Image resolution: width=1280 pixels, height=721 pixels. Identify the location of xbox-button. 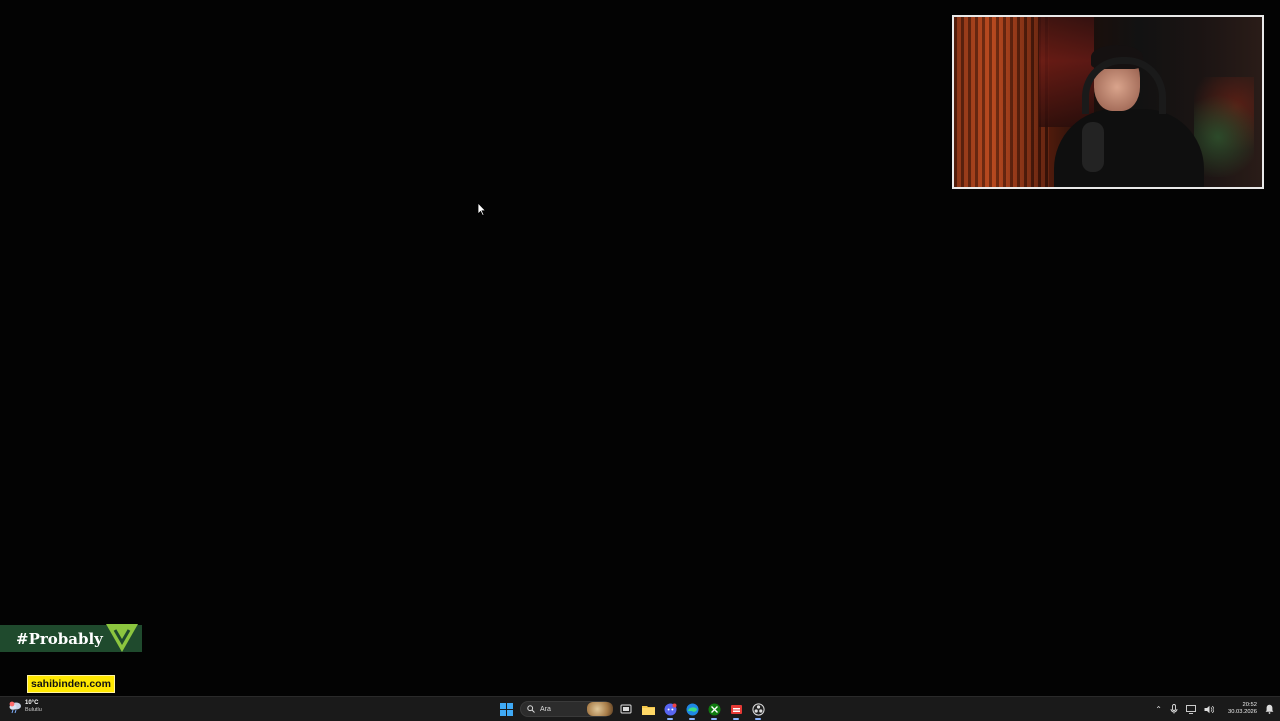
(714, 710).